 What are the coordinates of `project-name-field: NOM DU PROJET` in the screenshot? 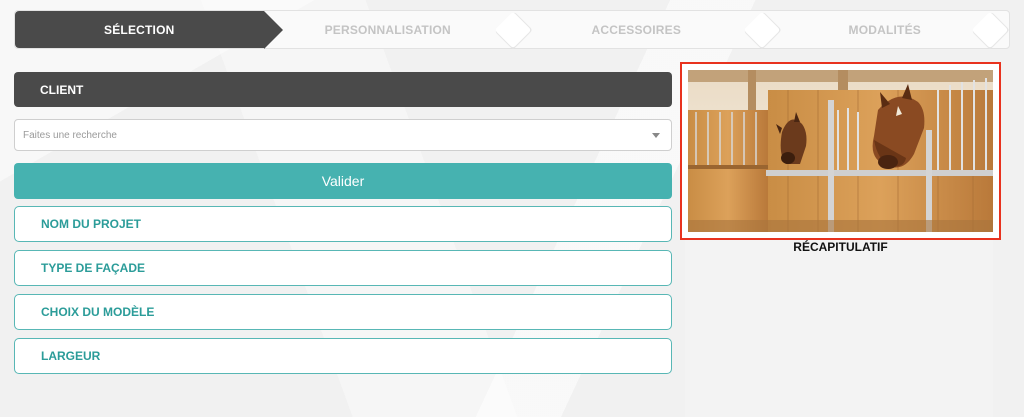 It's located at (343, 224).